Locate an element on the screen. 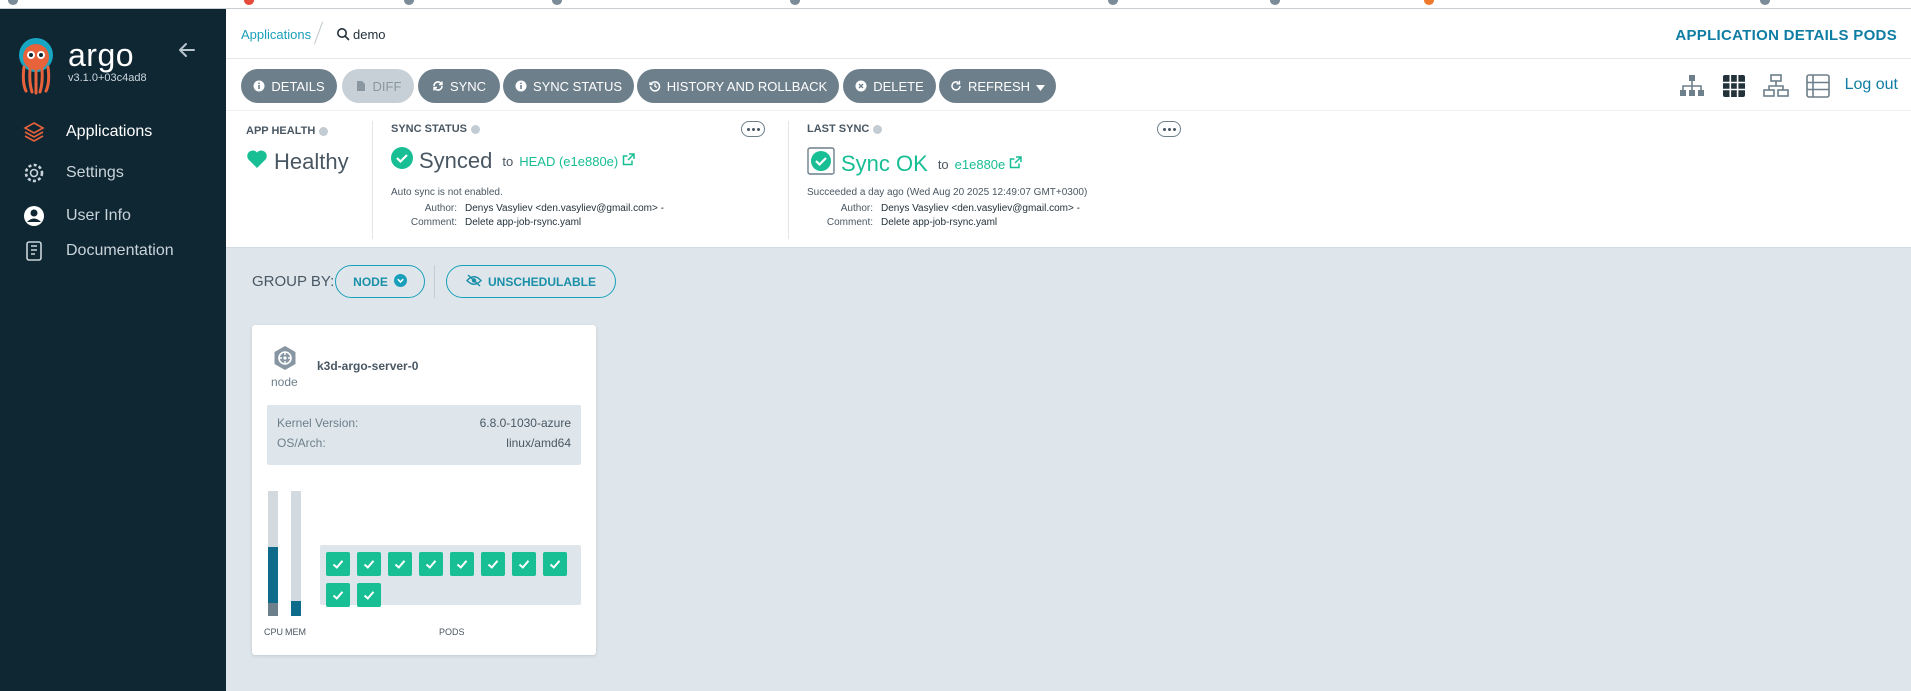  book-icon is located at coordinates (34, 251).